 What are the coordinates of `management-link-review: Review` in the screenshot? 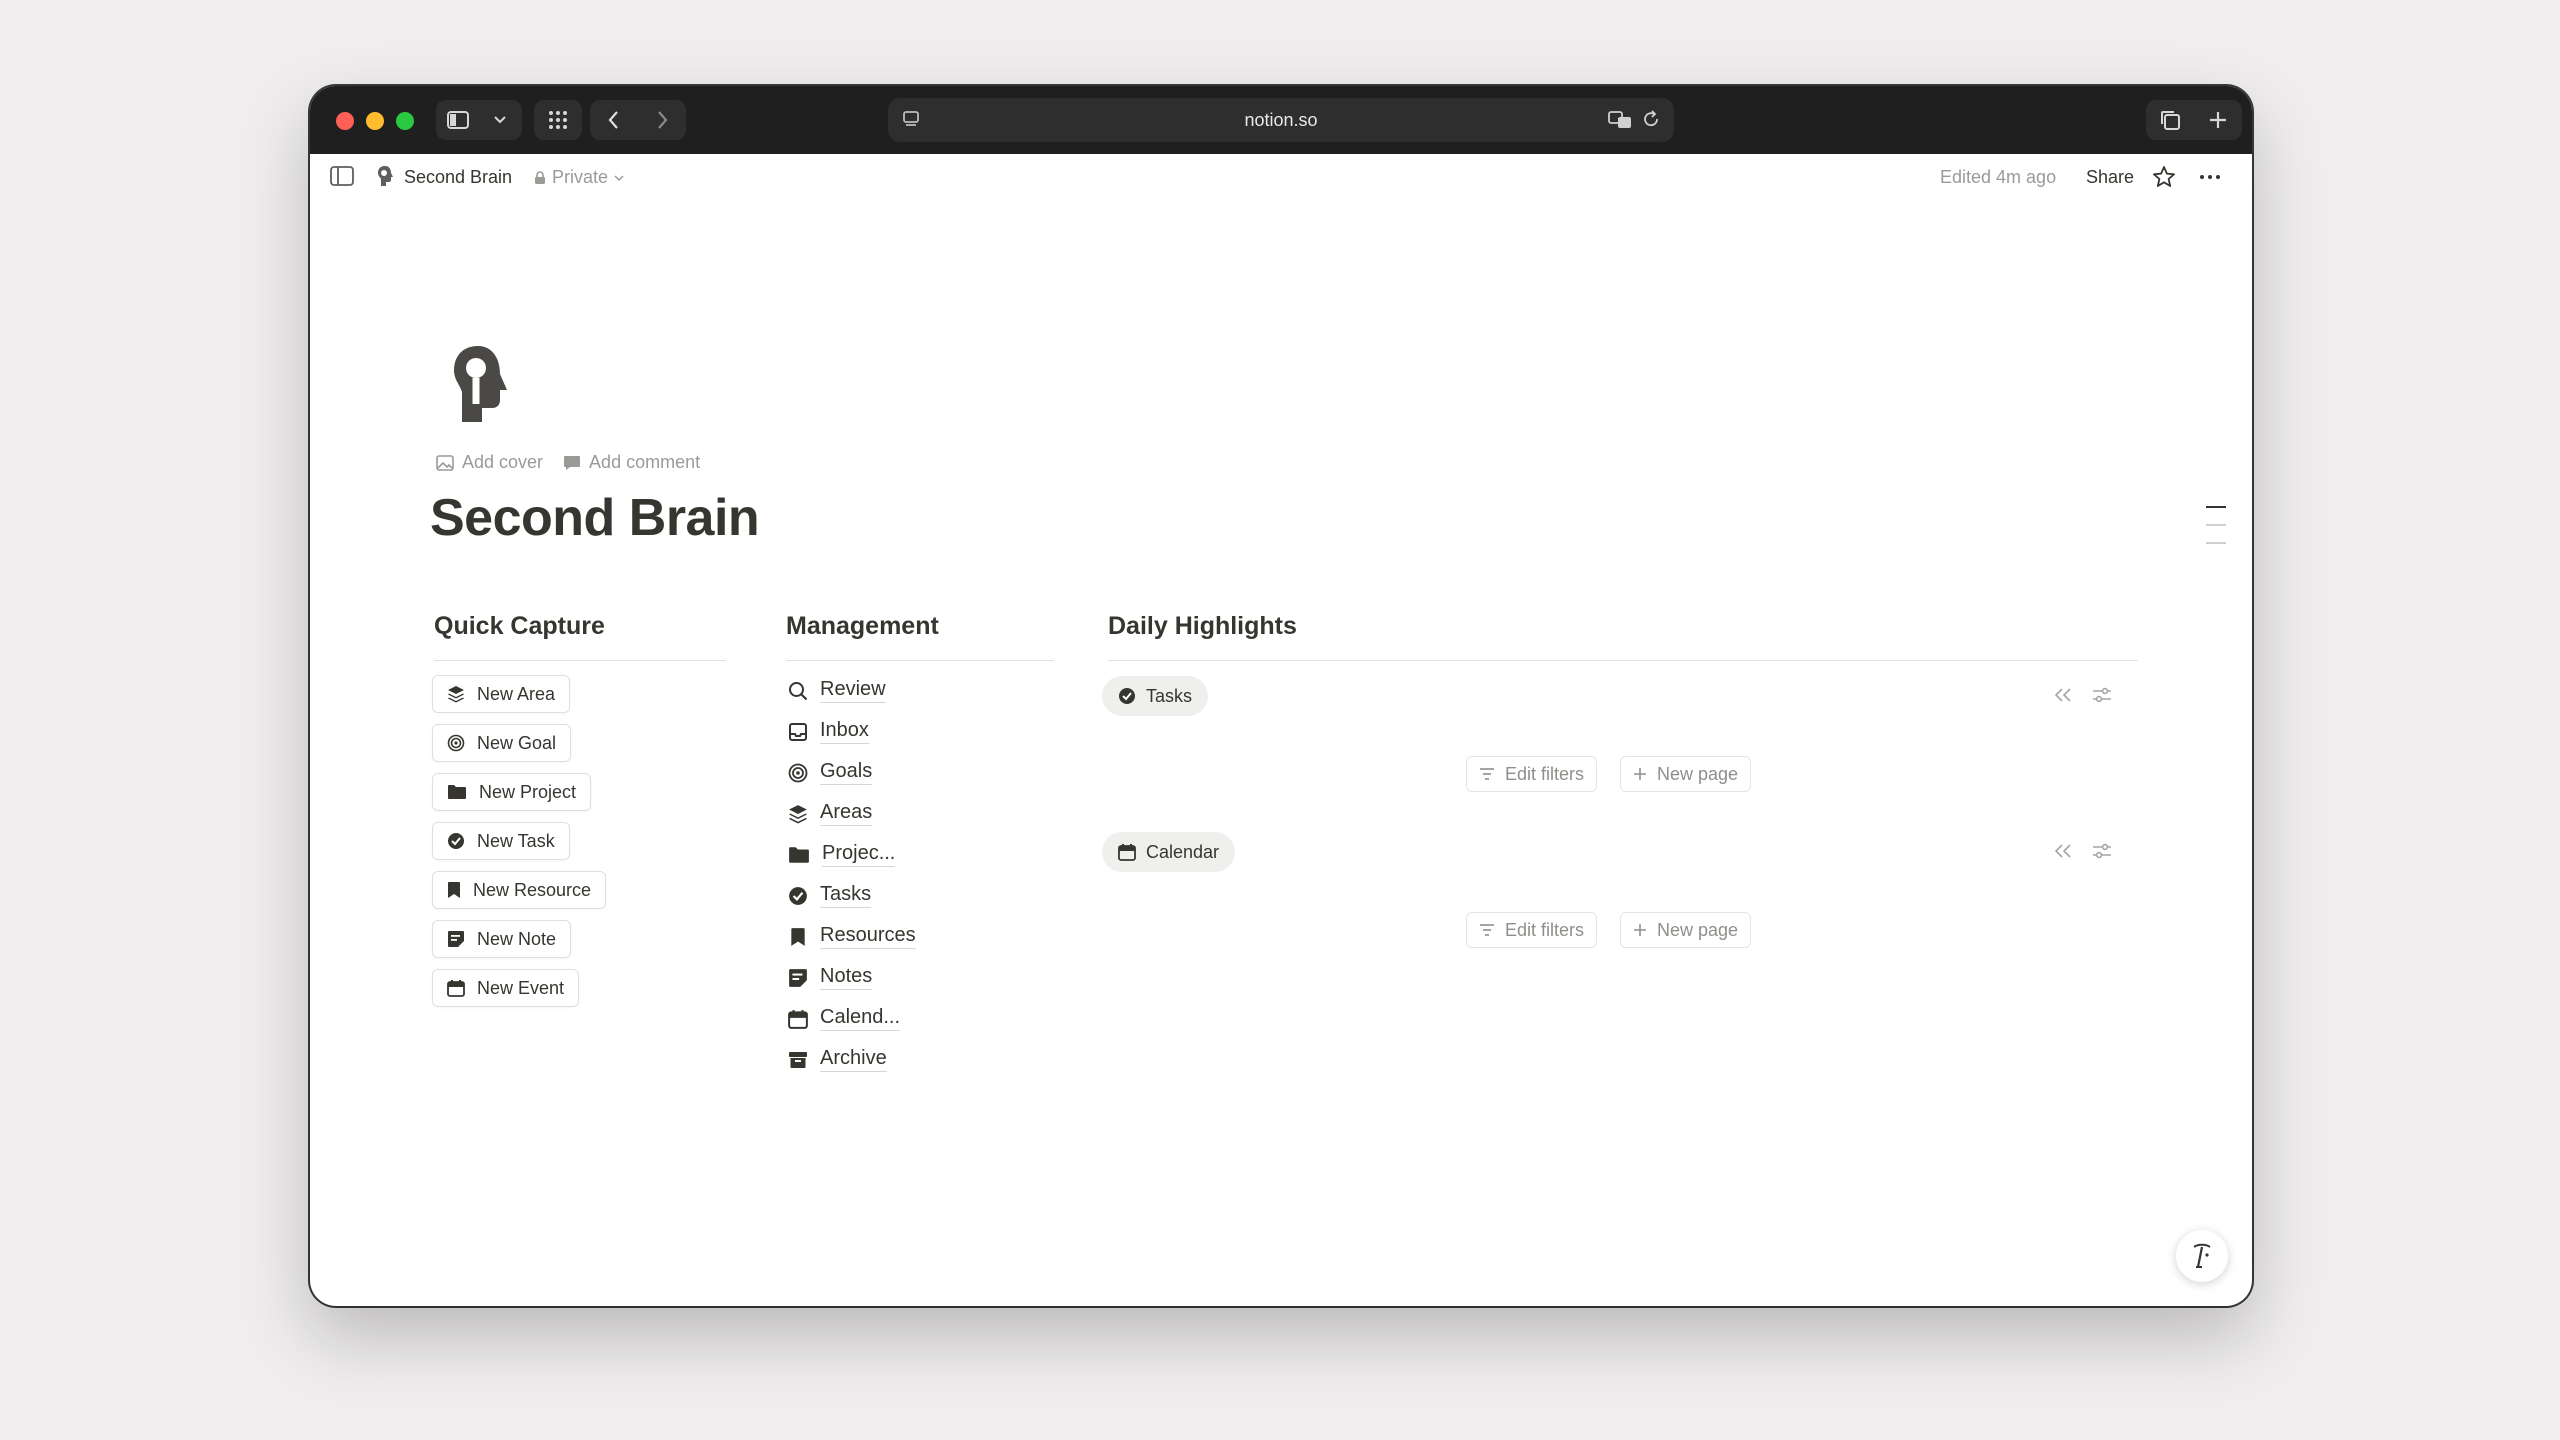 It's located at (837, 690).